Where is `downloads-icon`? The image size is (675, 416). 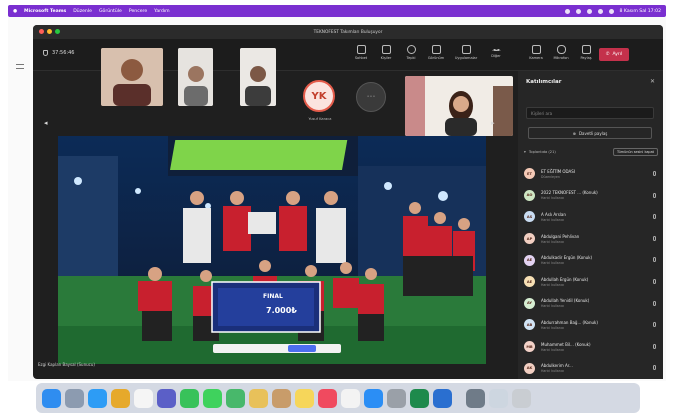
downloads-icon is located at coordinates (498, 398).